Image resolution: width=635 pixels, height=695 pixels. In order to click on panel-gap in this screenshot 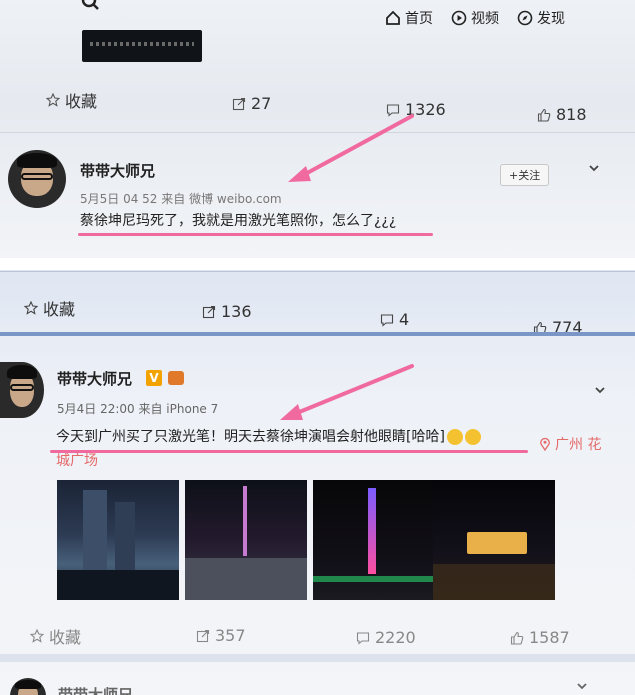, I will do `click(317, 264)`.